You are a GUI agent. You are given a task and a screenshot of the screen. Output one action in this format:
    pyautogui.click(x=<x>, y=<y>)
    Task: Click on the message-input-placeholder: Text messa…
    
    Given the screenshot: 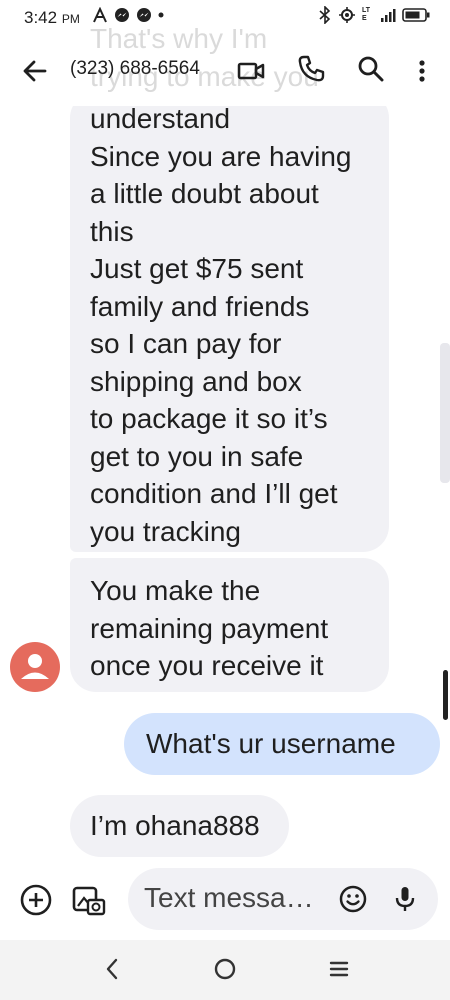 What is the action you would take?
    pyautogui.click(x=229, y=897)
    